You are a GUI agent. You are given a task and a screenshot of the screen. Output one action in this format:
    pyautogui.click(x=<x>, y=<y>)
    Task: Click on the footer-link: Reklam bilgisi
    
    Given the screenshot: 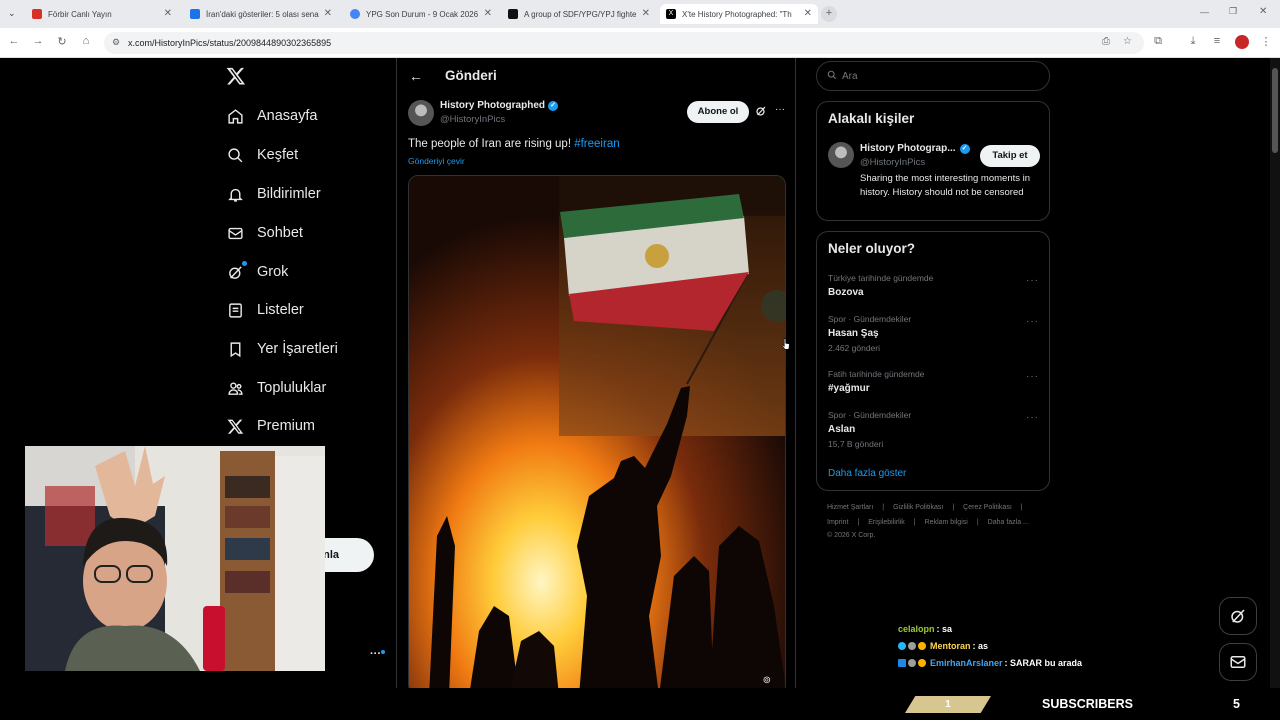 What is the action you would take?
    pyautogui.click(x=946, y=522)
    